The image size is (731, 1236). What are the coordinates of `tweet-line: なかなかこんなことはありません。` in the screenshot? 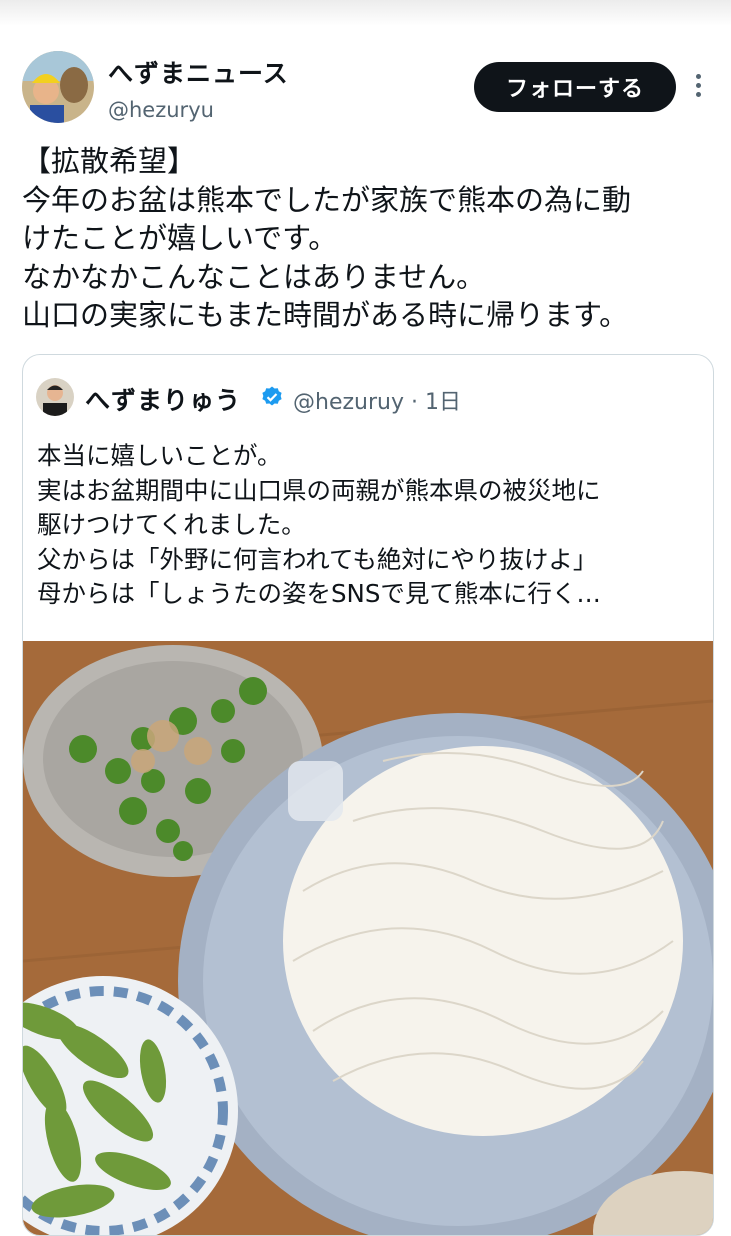 It's located at (254, 276).